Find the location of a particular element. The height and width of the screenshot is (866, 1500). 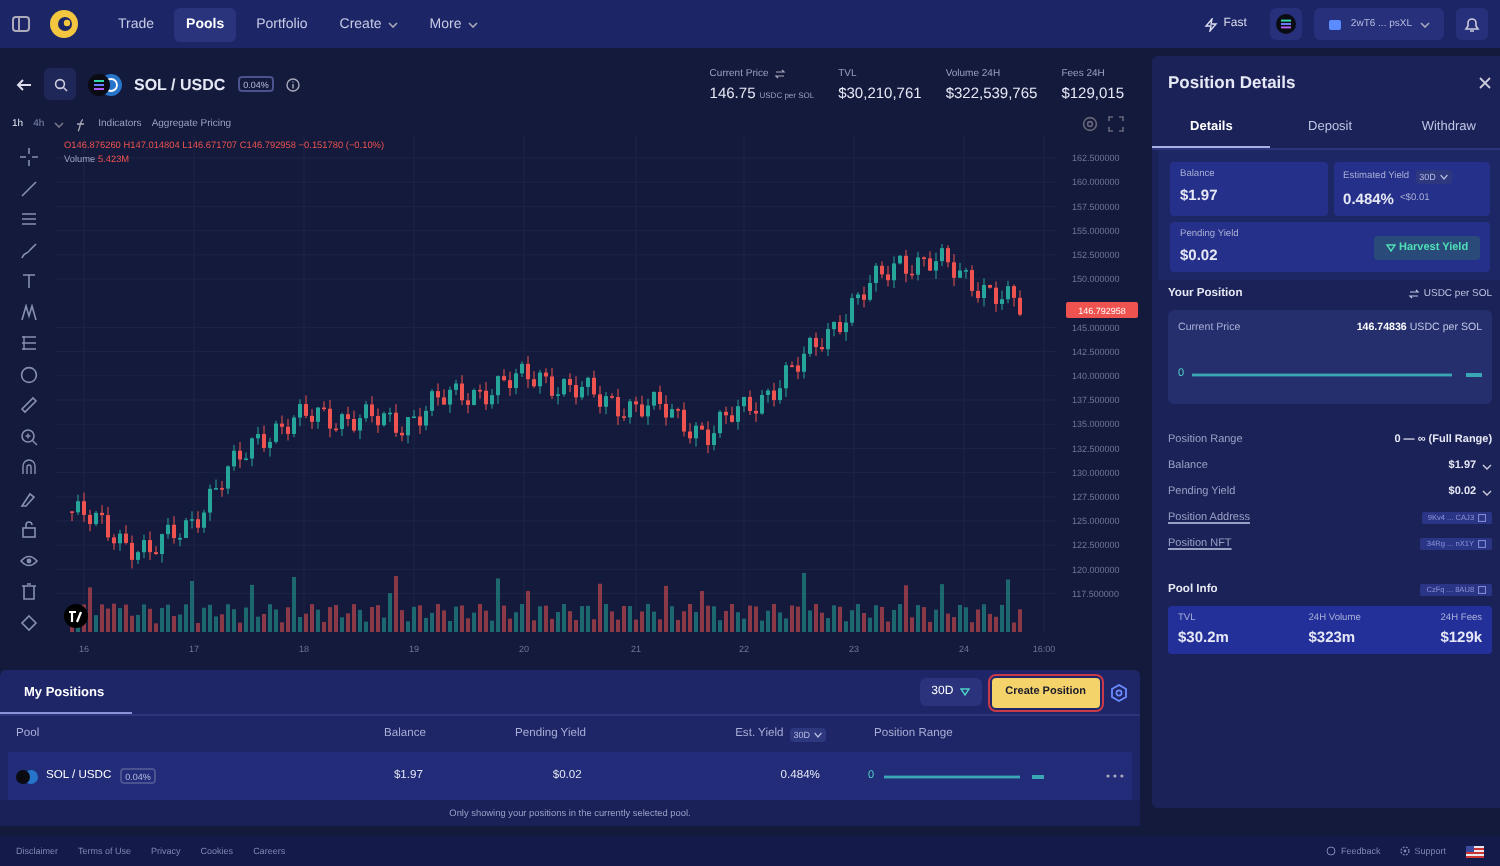

panel-title: Position Details is located at coordinates (1232, 82).